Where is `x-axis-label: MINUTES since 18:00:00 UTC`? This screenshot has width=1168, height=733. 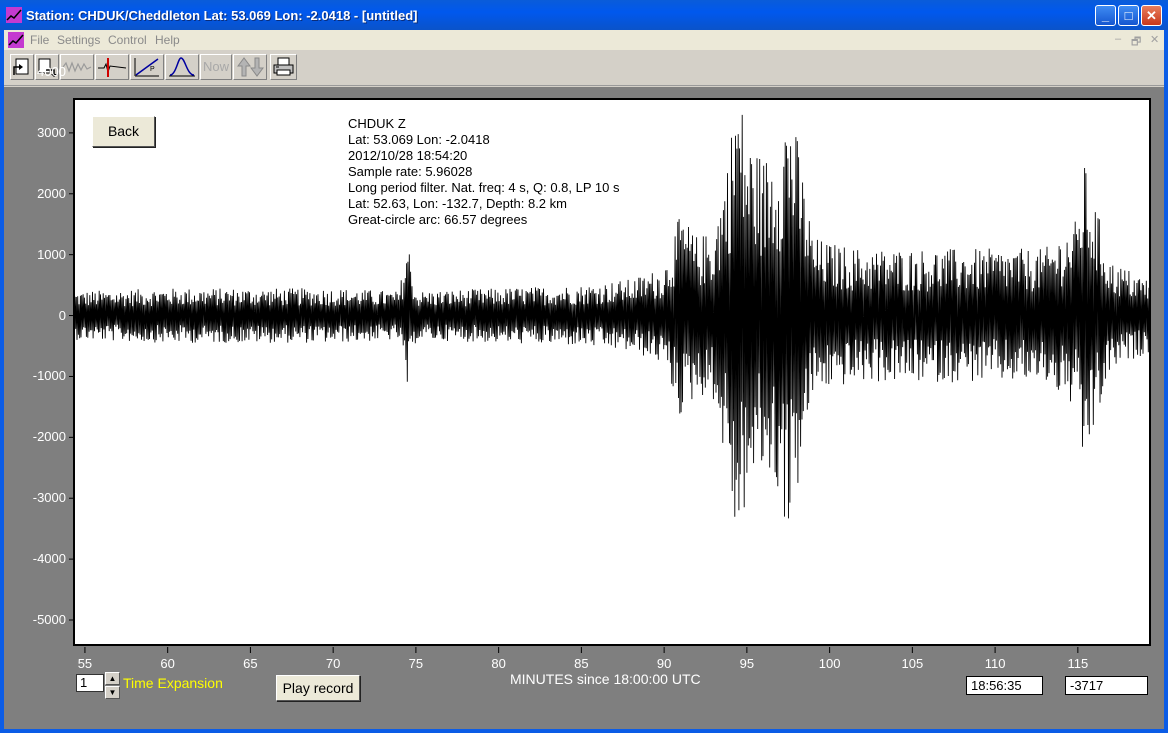 x-axis-label: MINUTES since 18:00:00 UTC is located at coordinates (605, 679).